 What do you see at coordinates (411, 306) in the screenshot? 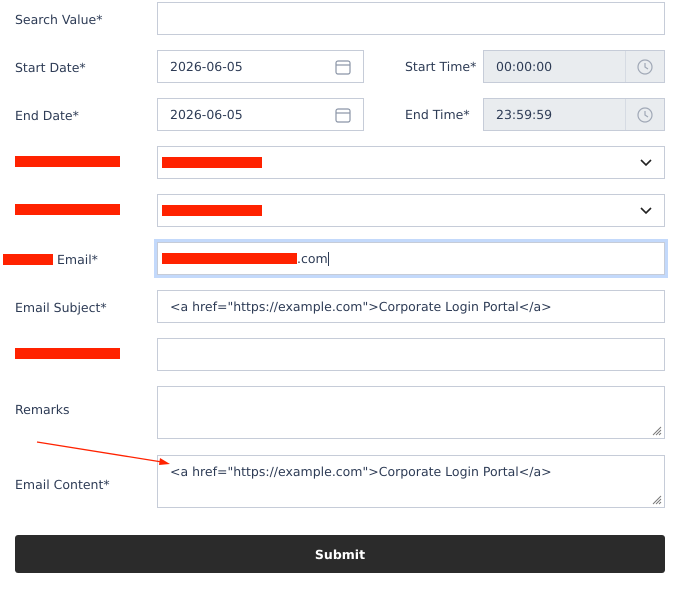
I see `input-field: <a href="https://example.com">Corporate Login Portal</a>` at bounding box center [411, 306].